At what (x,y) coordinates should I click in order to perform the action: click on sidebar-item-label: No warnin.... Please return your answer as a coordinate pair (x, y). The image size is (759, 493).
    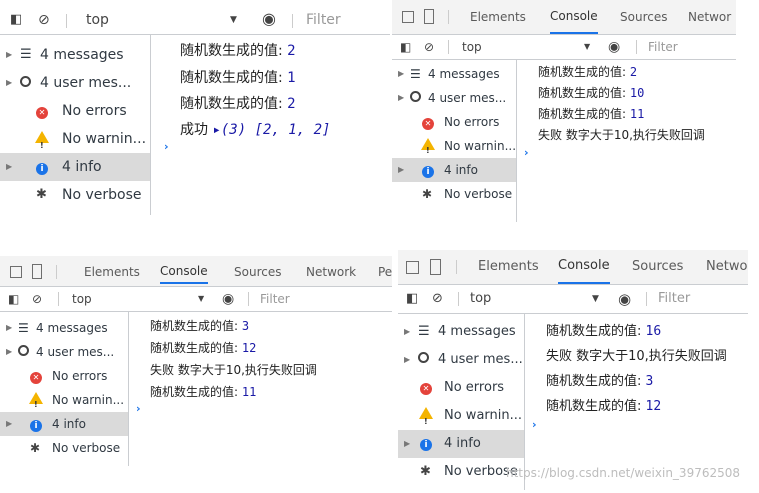
    Looking at the image, I should click on (104, 139).